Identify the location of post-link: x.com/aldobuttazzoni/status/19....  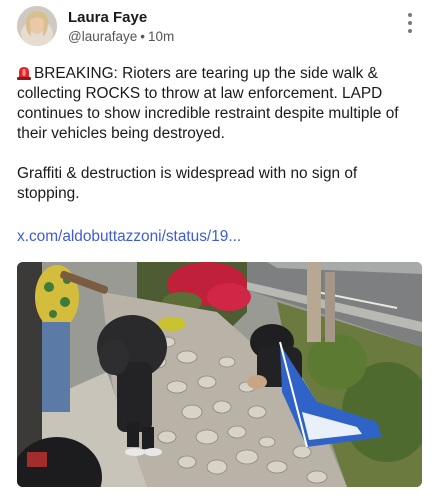
(129, 237).